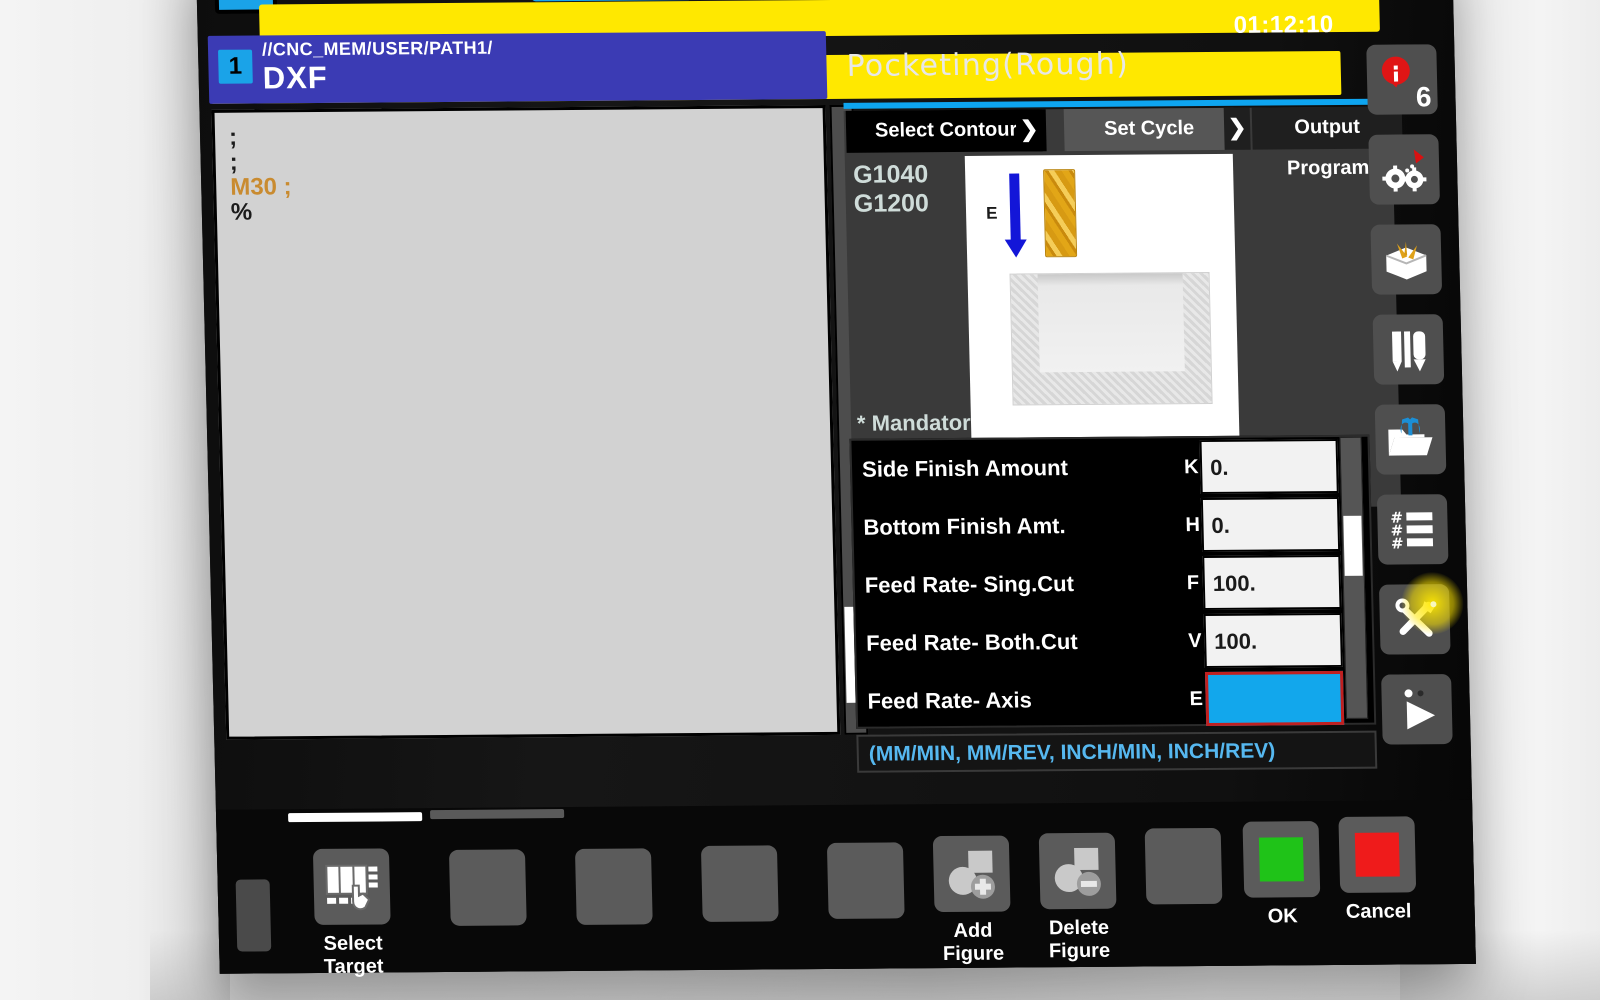 This screenshot has width=1600, height=1000. Describe the element at coordinates (1113, 526) in the screenshot. I see `parameter-row: Bottom Finish Amt. H 0.` at that location.